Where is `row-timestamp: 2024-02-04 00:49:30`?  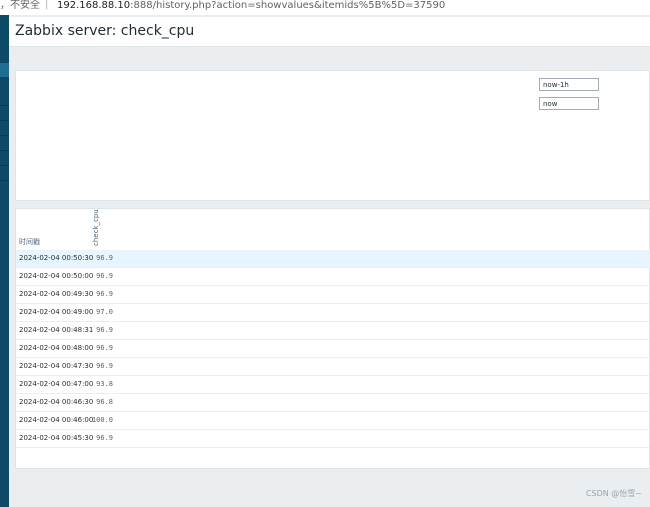 row-timestamp: 2024-02-04 00:49:30 is located at coordinates (56, 294).